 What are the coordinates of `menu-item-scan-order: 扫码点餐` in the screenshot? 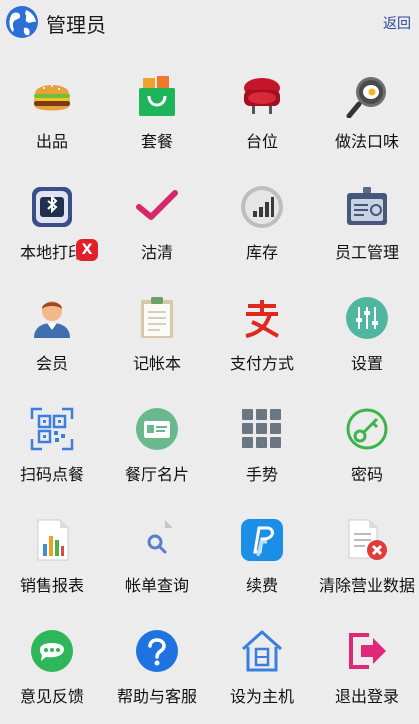 It's located at (52, 440).